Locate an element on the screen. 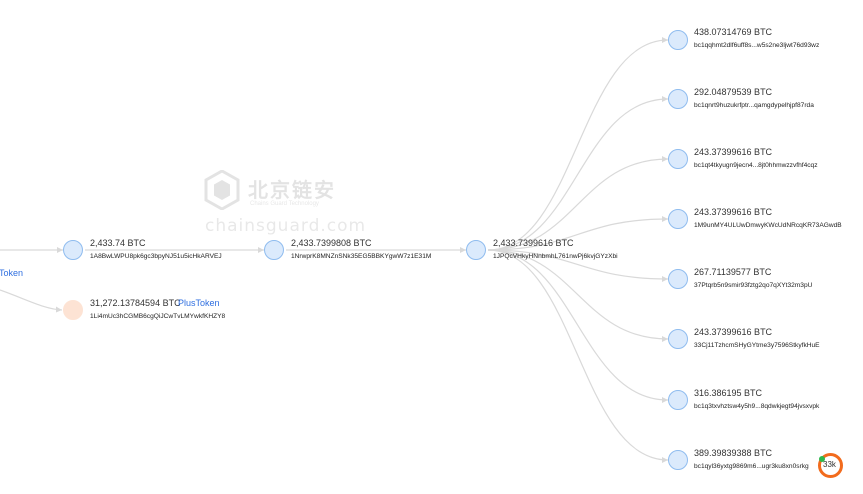 This screenshot has width=863, height=494. chain-node-2-amount: 2,433.7399808 BTC is located at coordinates (331, 243).